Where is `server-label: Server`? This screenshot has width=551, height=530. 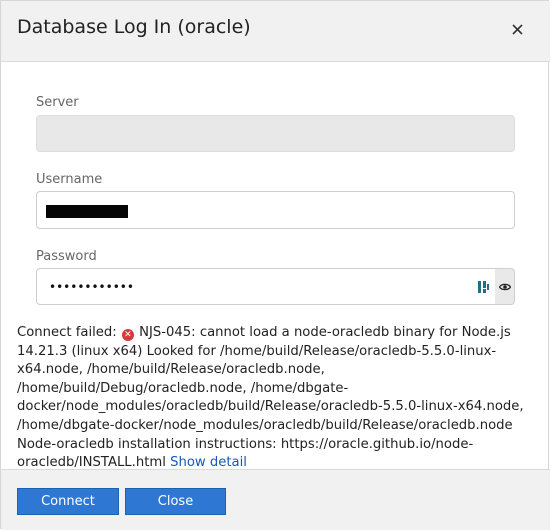
server-label: Server is located at coordinates (57, 102).